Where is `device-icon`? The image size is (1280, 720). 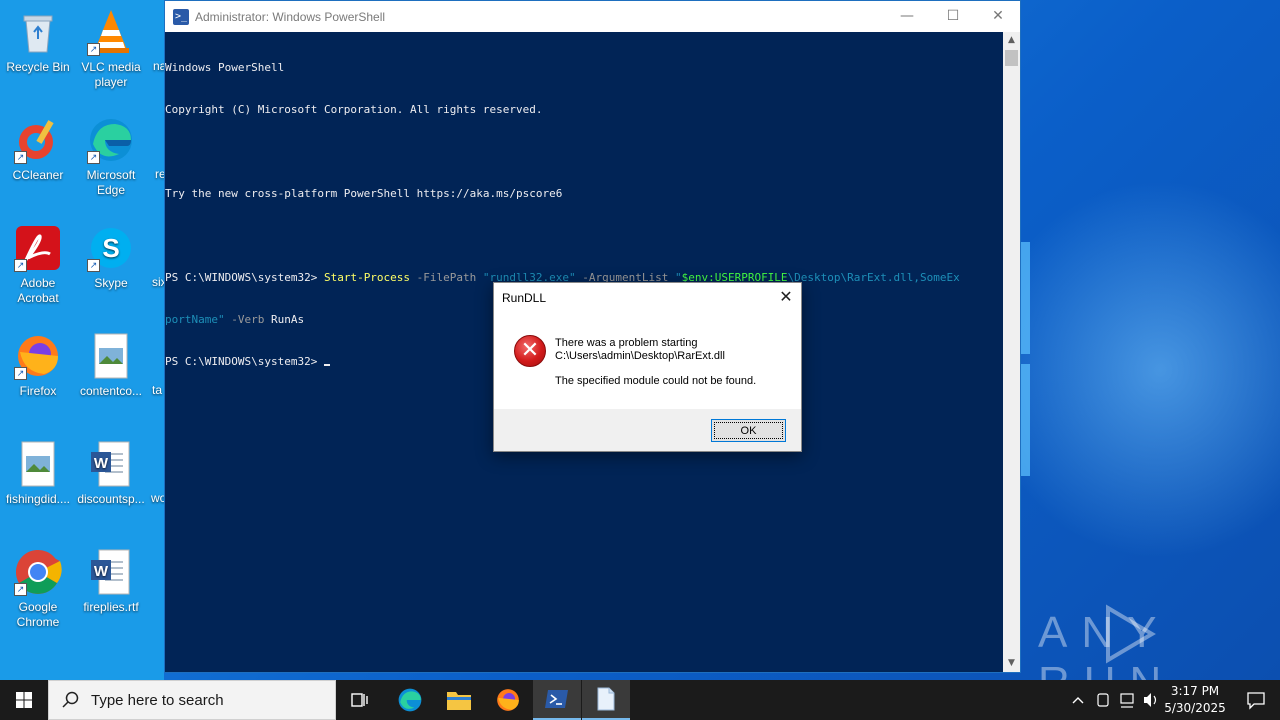
device-icon is located at coordinates (1103, 700).